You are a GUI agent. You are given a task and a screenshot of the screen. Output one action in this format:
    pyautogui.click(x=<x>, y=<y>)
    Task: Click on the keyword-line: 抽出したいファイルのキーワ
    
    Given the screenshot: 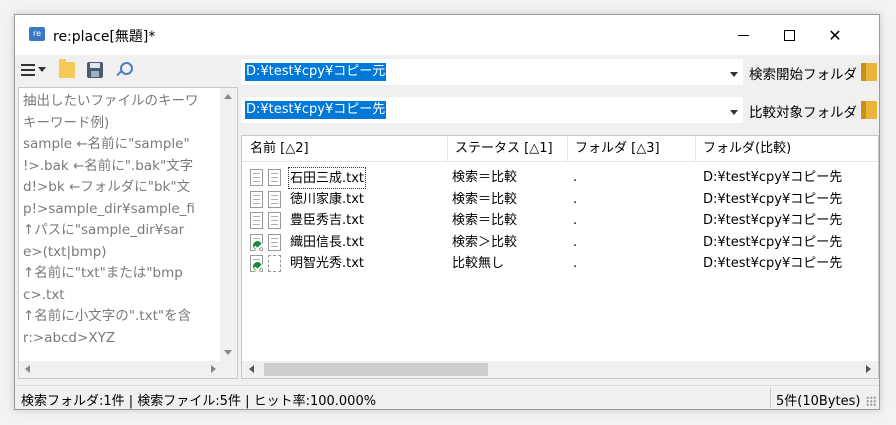 What is the action you would take?
    pyautogui.click(x=111, y=101)
    